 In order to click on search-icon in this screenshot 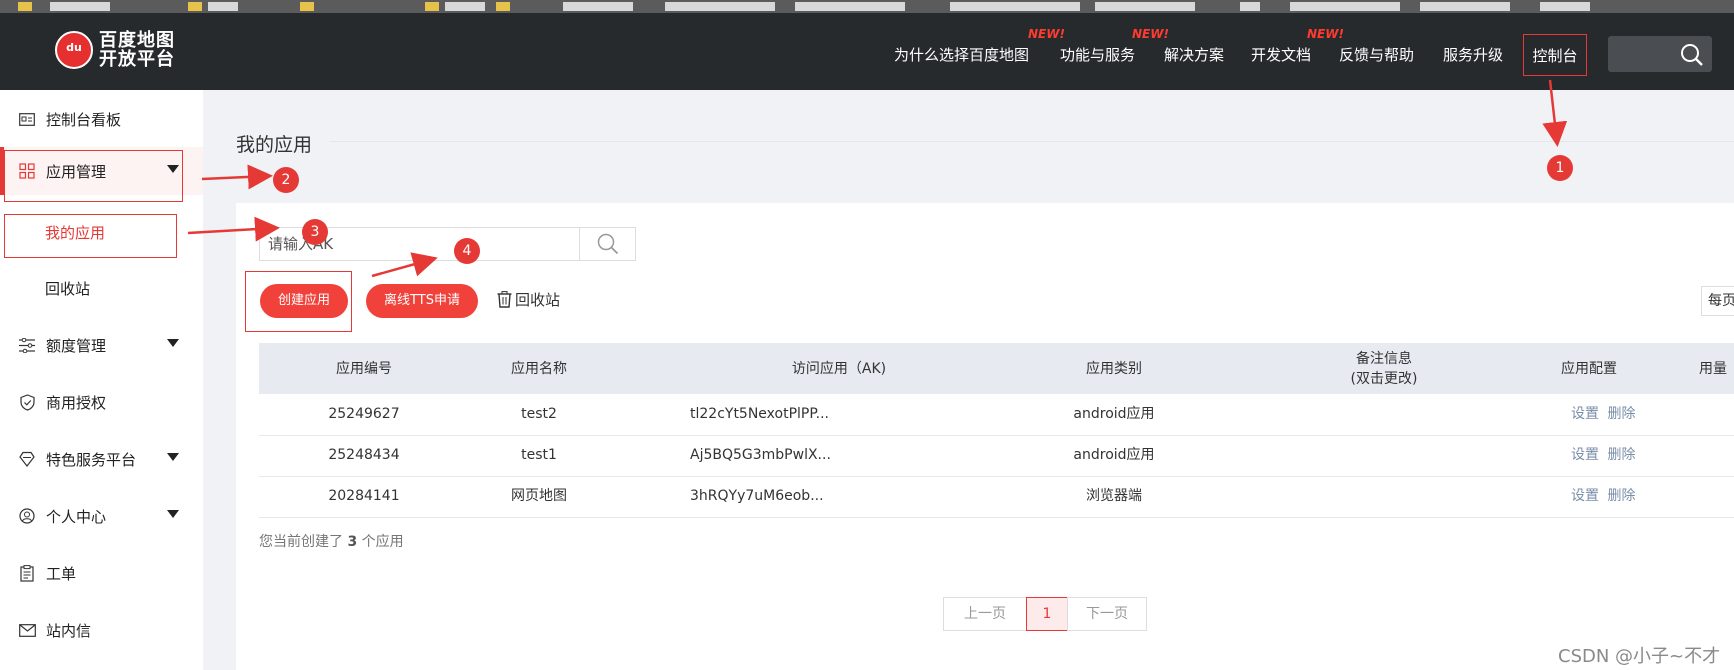, I will do `click(1692, 55)`.